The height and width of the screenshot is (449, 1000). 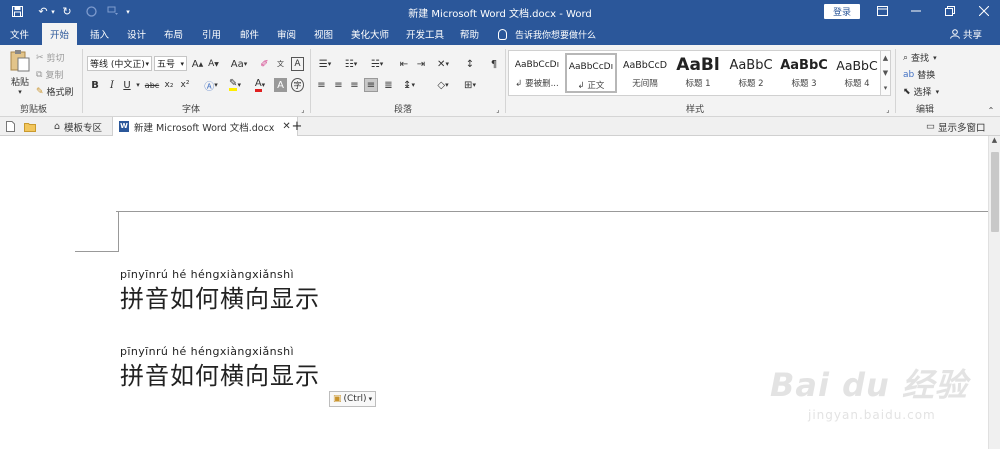 I want to click on tab-design: 设计, so click(x=136, y=34).